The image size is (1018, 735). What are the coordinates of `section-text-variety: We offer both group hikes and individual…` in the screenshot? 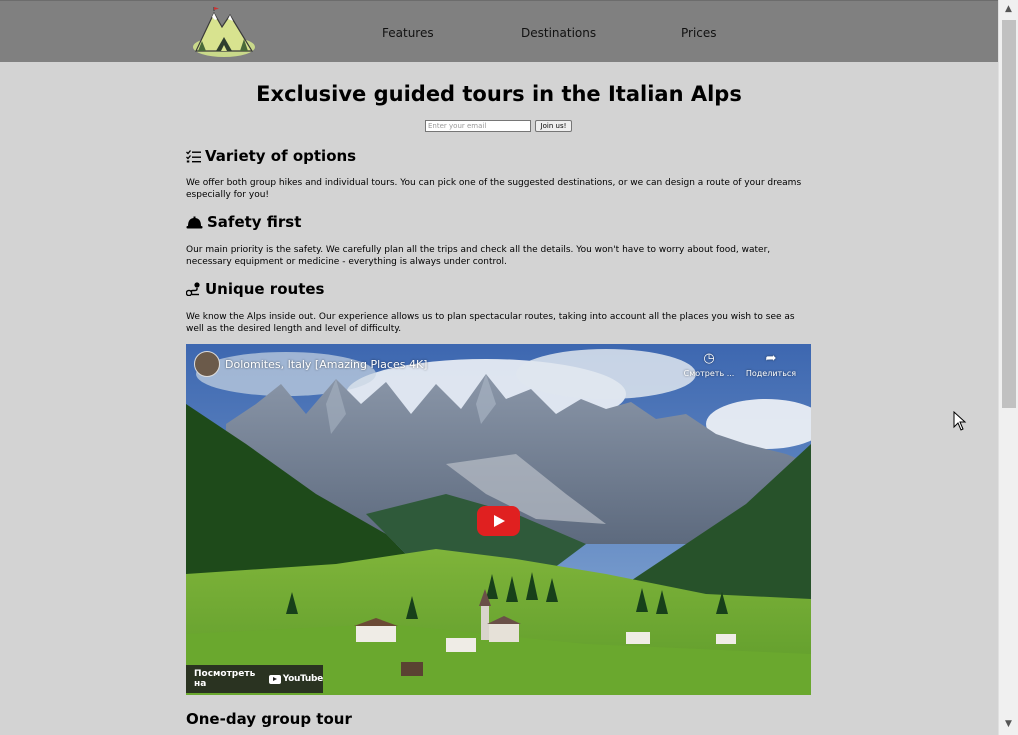 It's located at (494, 189).